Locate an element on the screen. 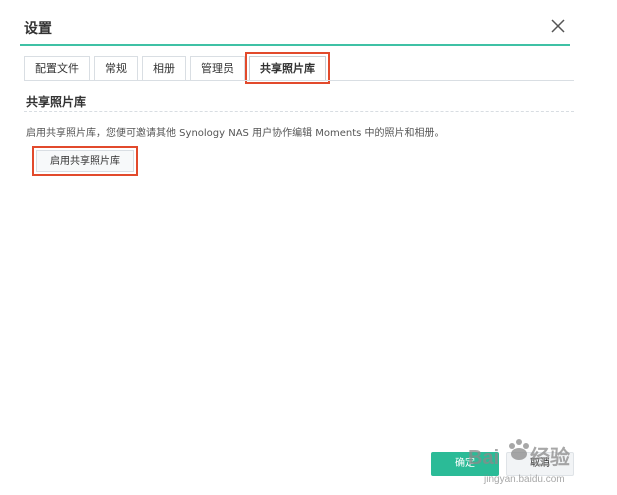 This screenshot has height=495, width=617. enable-shared-library-button: 启用共享照片库 is located at coordinates (85, 161).